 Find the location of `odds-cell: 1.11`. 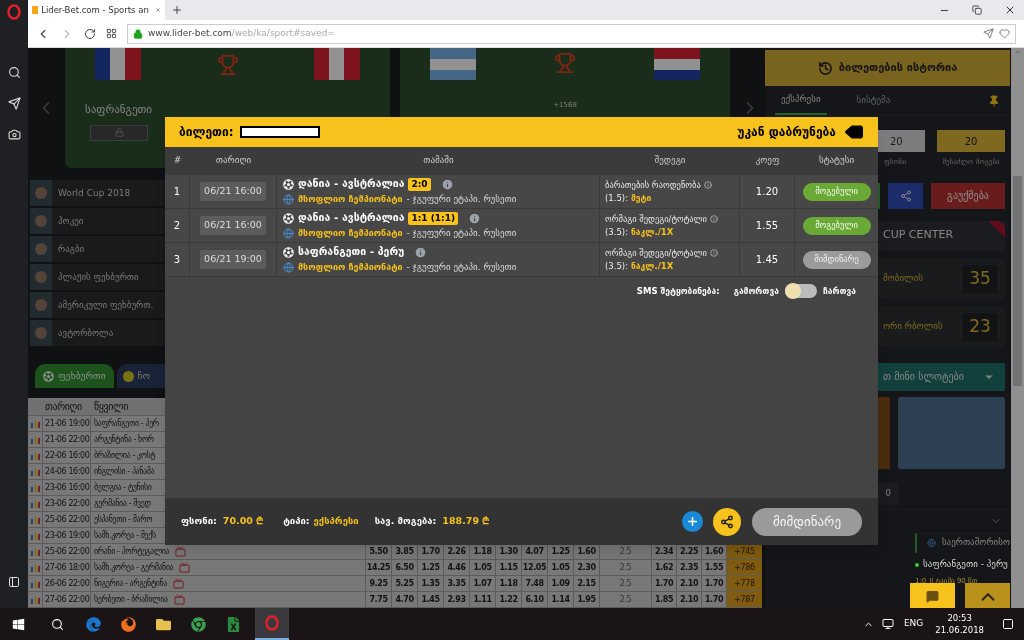

odds-cell: 1.11 is located at coordinates (483, 599).